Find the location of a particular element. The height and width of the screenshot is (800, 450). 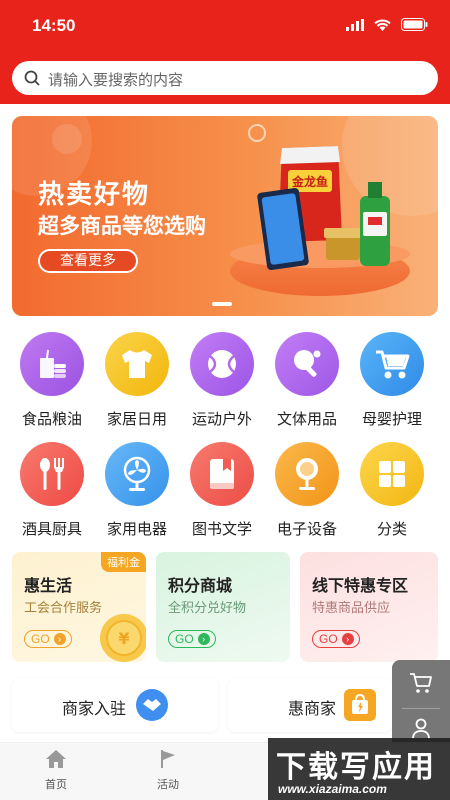

category-label: 运动户外 is located at coordinates (221, 419).